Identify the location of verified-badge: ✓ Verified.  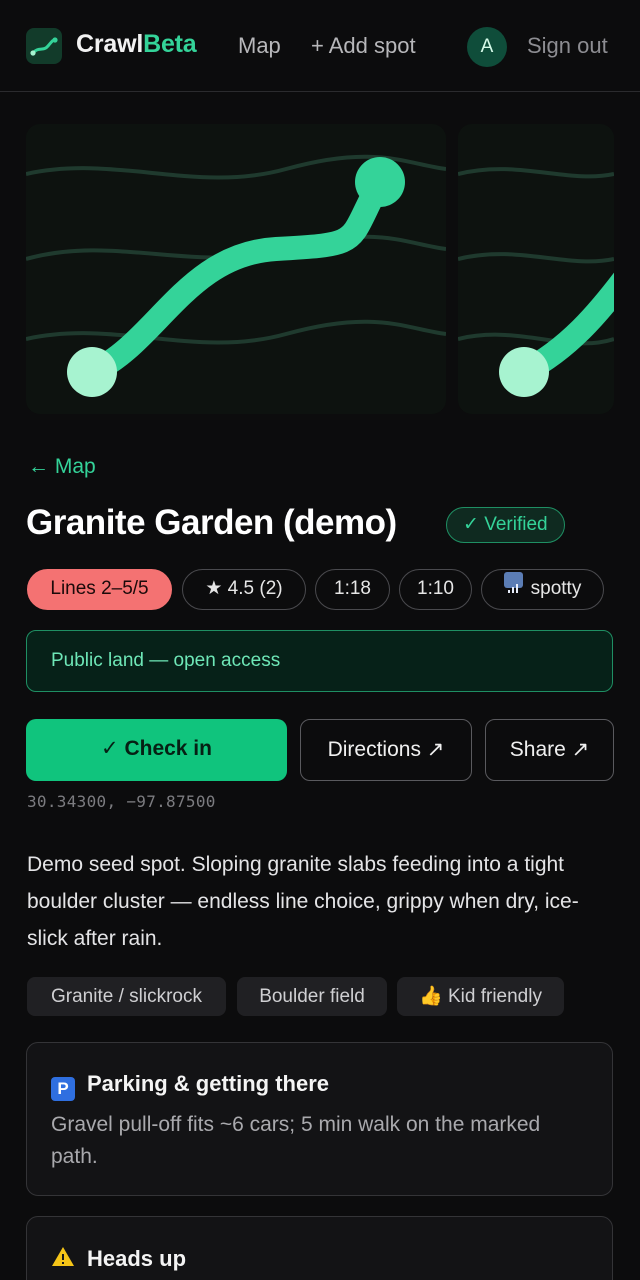
(505, 525).